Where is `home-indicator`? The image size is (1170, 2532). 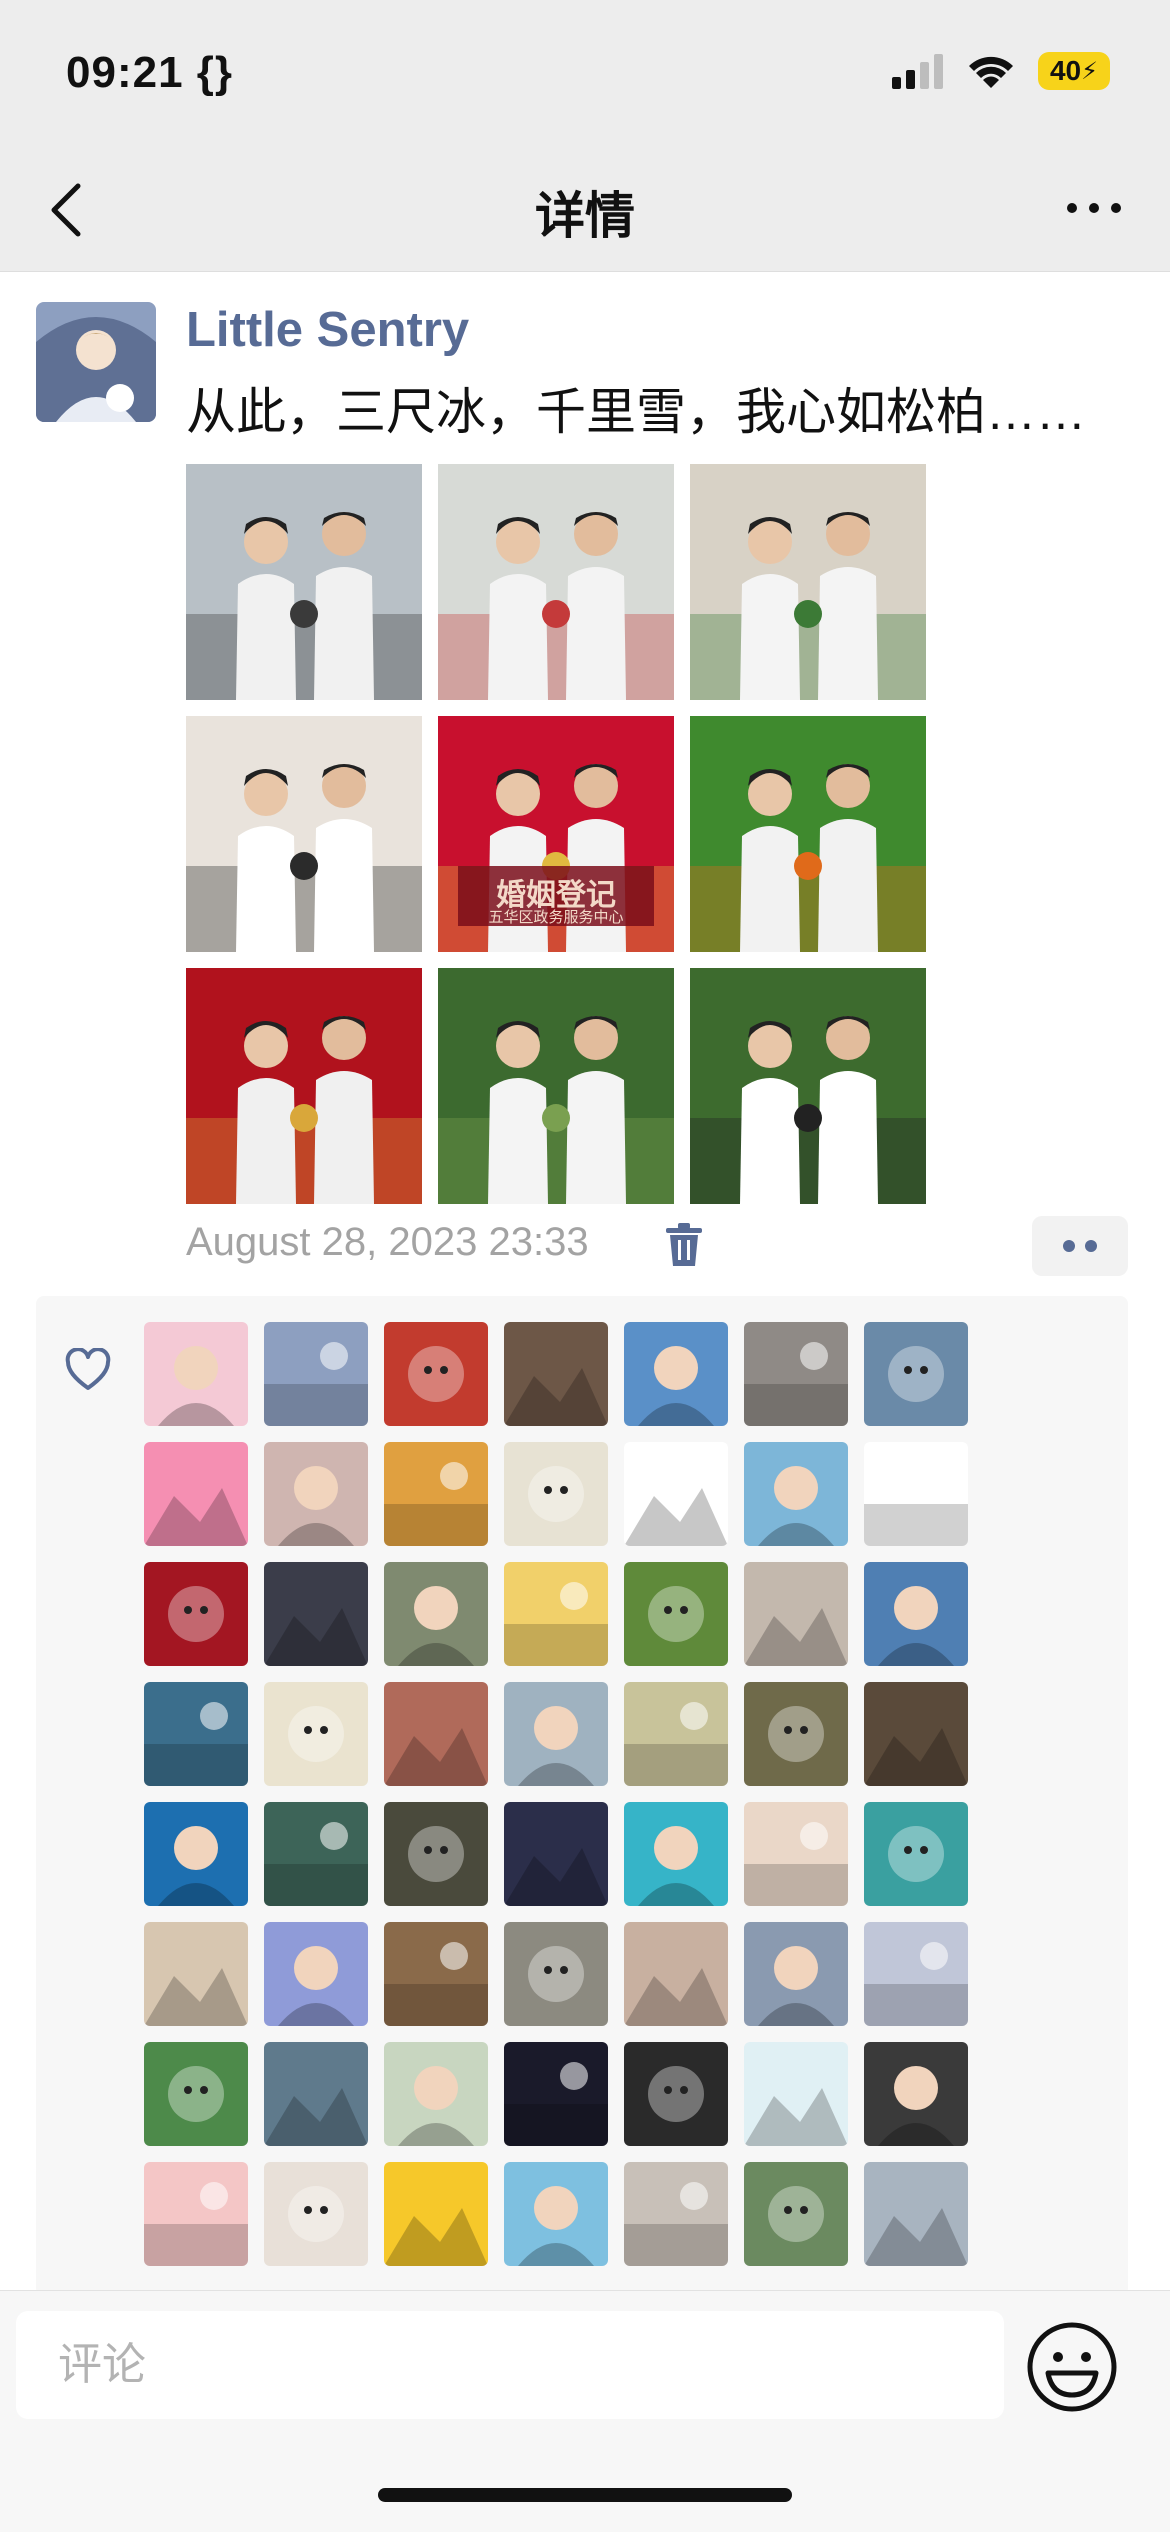 home-indicator is located at coordinates (585, 2495).